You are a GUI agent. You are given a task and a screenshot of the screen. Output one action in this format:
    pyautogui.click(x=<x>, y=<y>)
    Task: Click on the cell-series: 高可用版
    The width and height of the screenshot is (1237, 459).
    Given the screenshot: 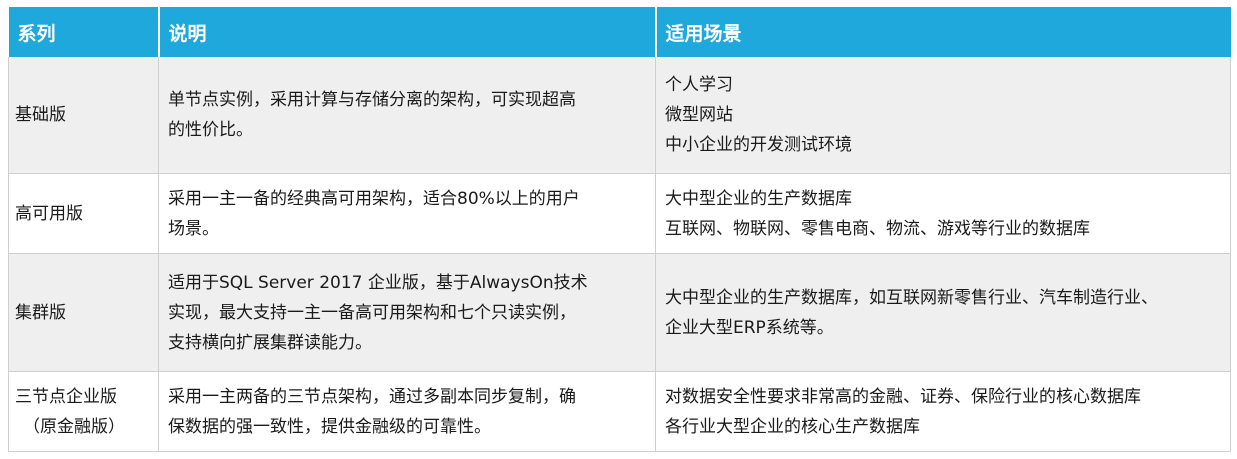 What is the action you would take?
    pyautogui.click(x=83, y=213)
    